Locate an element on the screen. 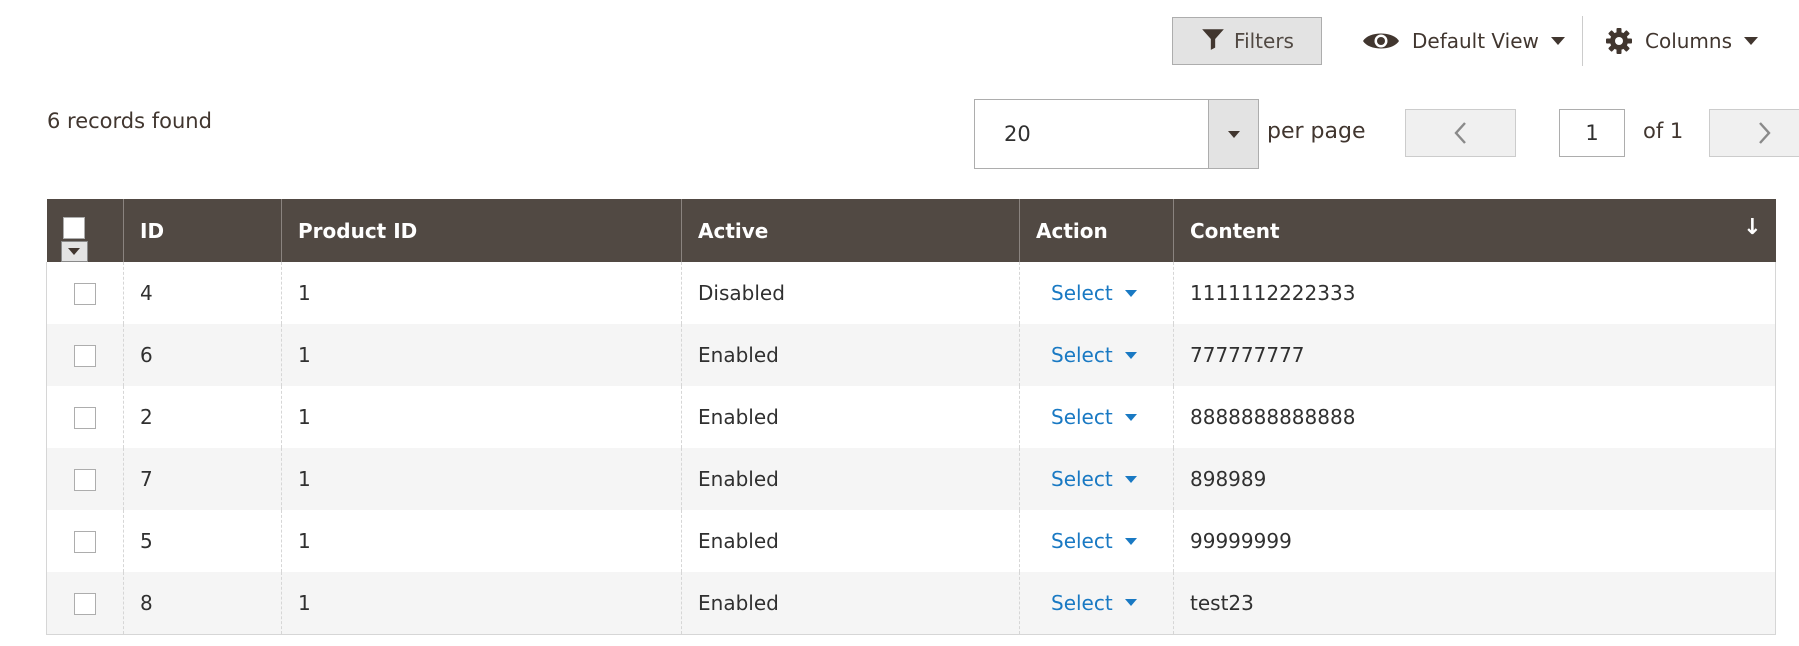 This screenshot has height=646, width=1799. columns-dropdown: Columns is located at coordinates (1682, 41).